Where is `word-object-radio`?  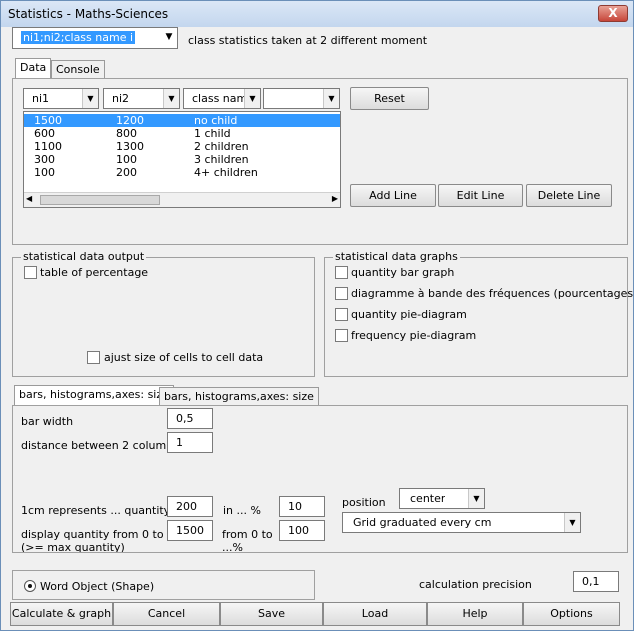
word-object-radio is located at coordinates (30, 586).